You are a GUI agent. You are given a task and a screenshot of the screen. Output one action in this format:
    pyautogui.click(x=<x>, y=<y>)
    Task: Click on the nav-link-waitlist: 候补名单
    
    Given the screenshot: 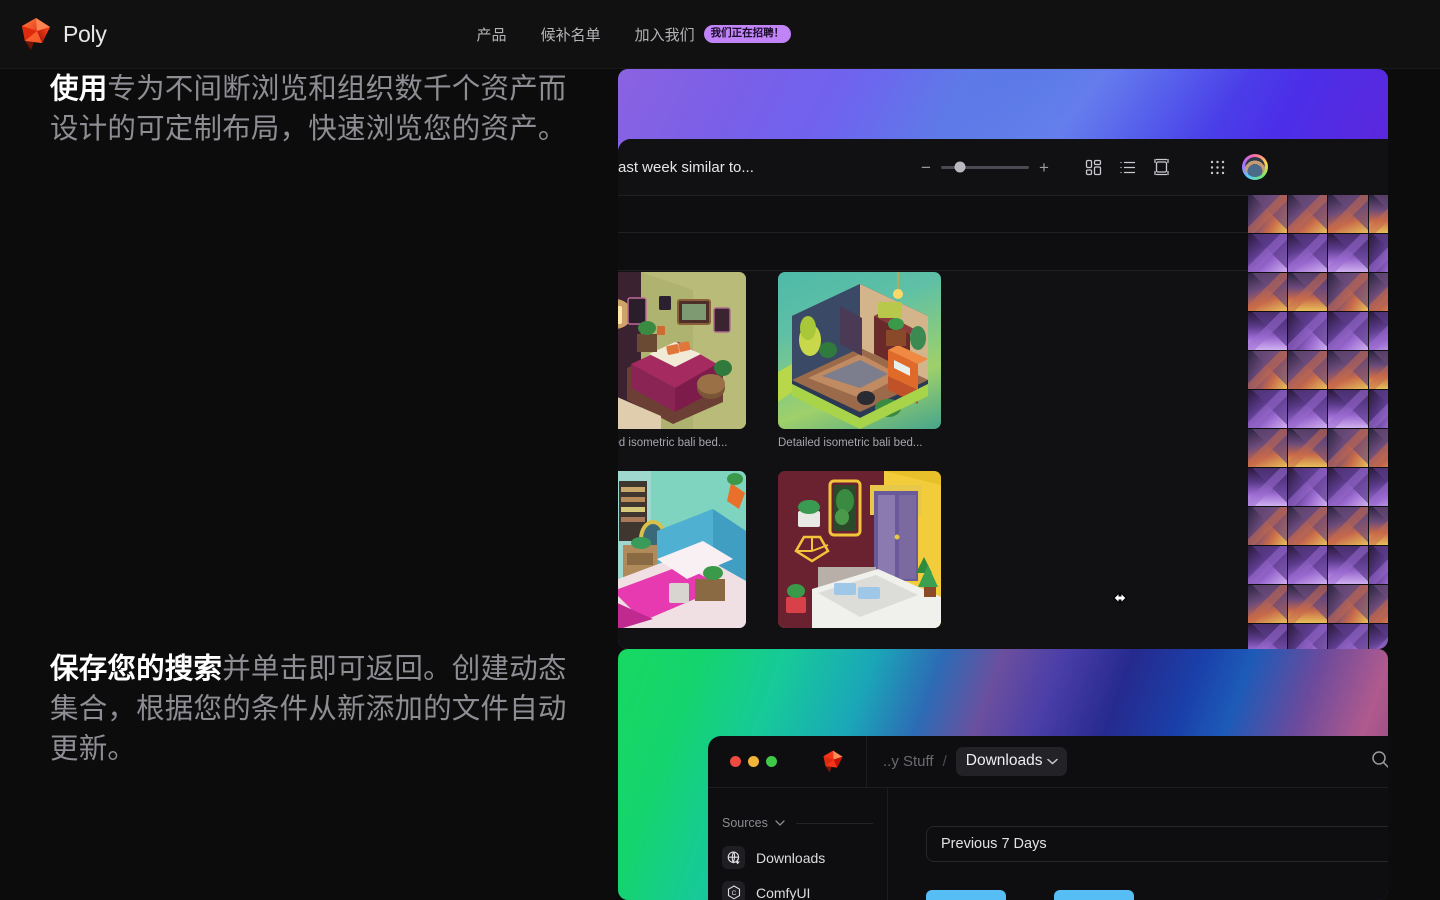 What is the action you would take?
    pyautogui.click(x=571, y=34)
    